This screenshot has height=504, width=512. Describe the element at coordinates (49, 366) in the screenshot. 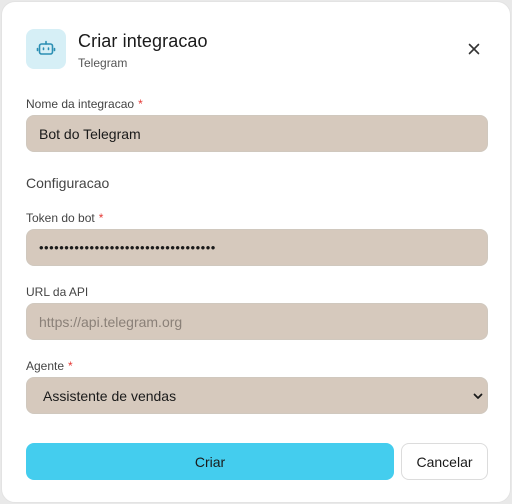

I see `agent-field-label: Agente *` at that location.